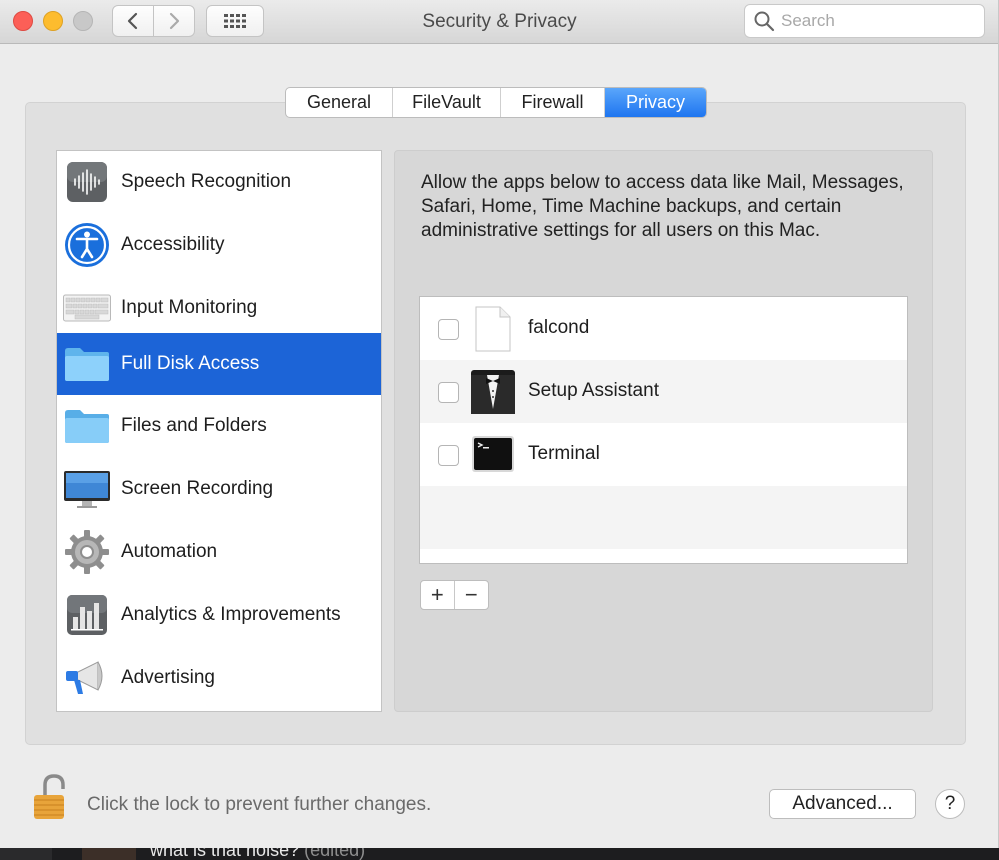  I want to click on category-full-disk-access: Full Disk Access, so click(219, 364).